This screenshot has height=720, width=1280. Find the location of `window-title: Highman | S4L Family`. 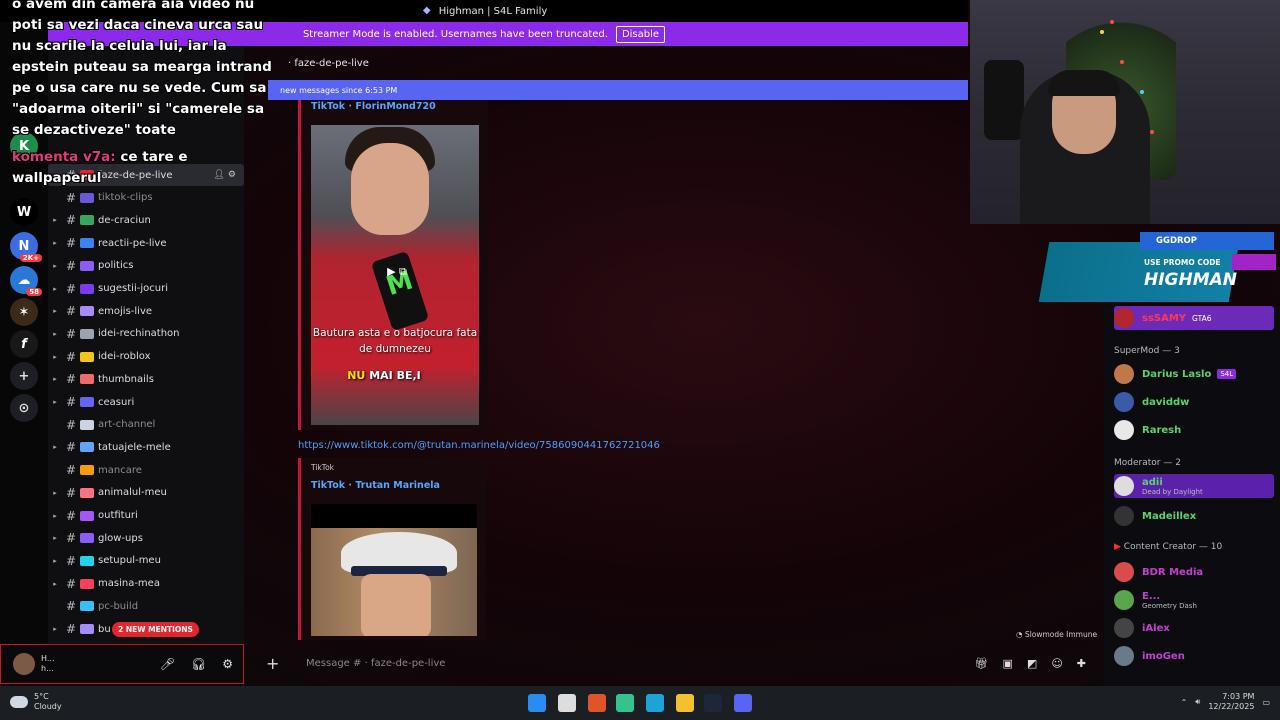

window-title: Highman | S4L Family is located at coordinates (493, 11).